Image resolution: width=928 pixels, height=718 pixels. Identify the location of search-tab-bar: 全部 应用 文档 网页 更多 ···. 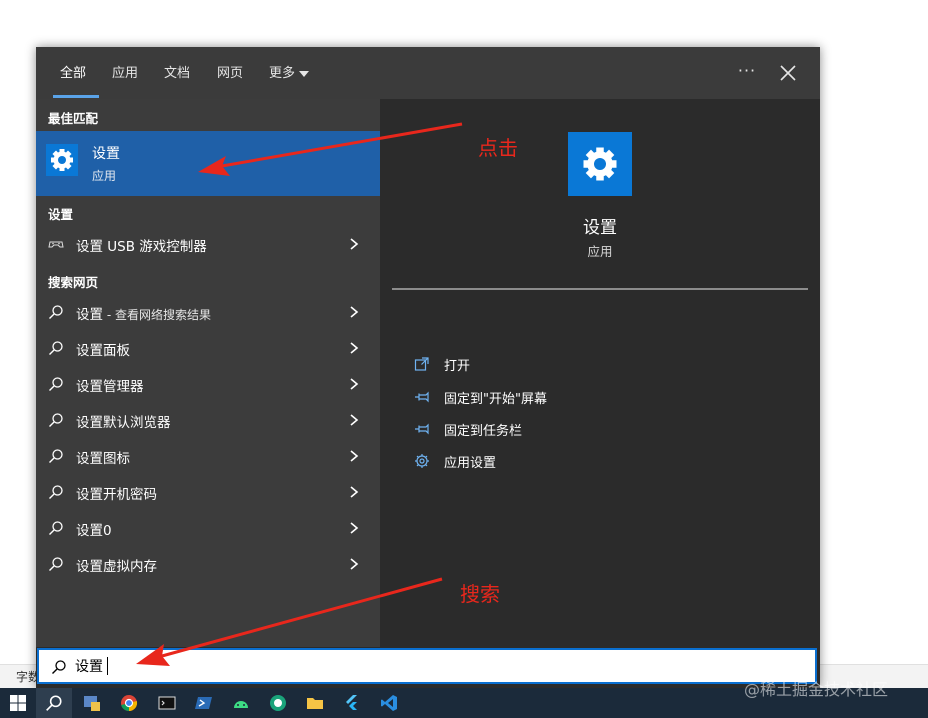
(428, 73).